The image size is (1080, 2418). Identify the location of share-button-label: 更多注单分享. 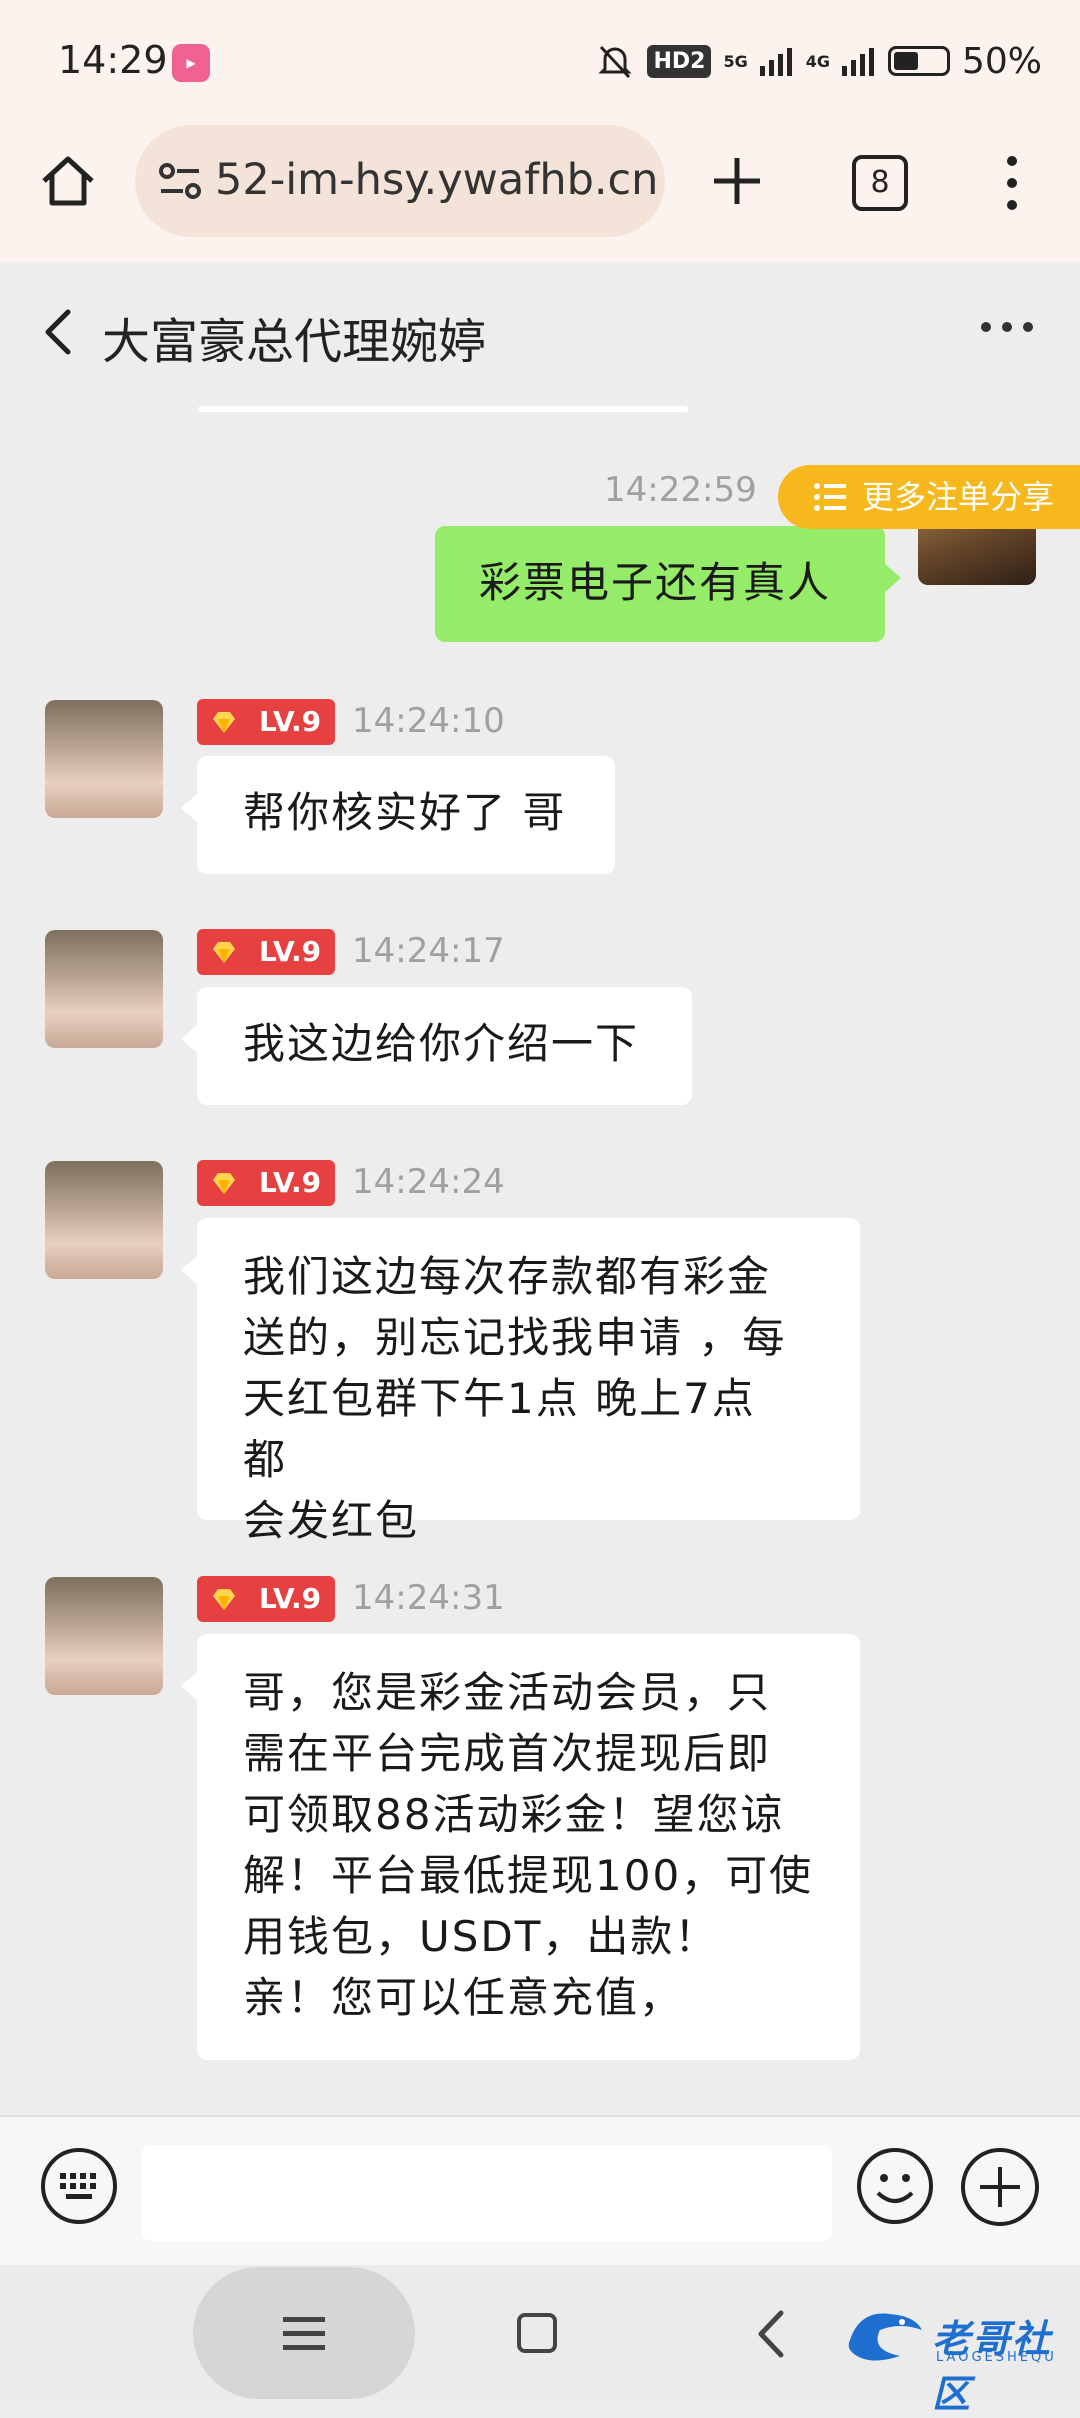
(958, 497).